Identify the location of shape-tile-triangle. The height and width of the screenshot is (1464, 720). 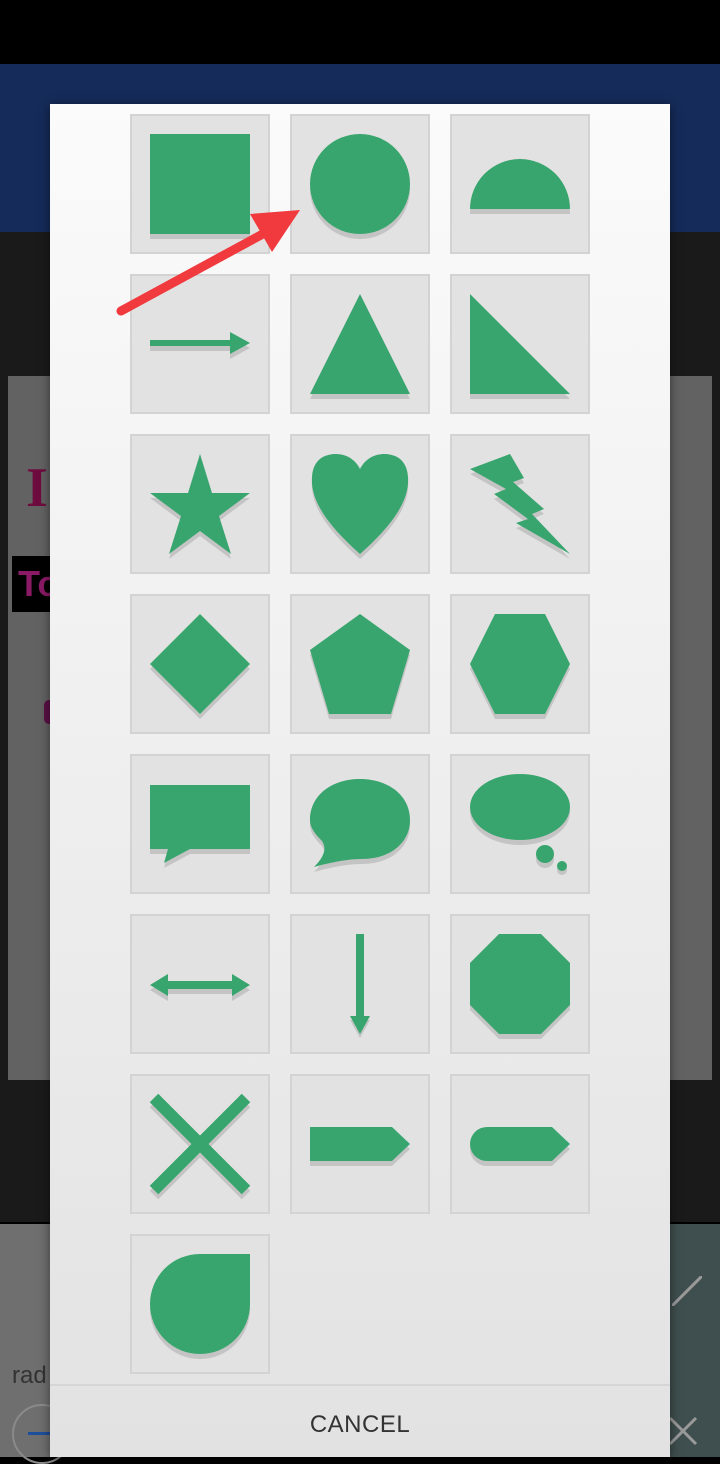
(360, 344).